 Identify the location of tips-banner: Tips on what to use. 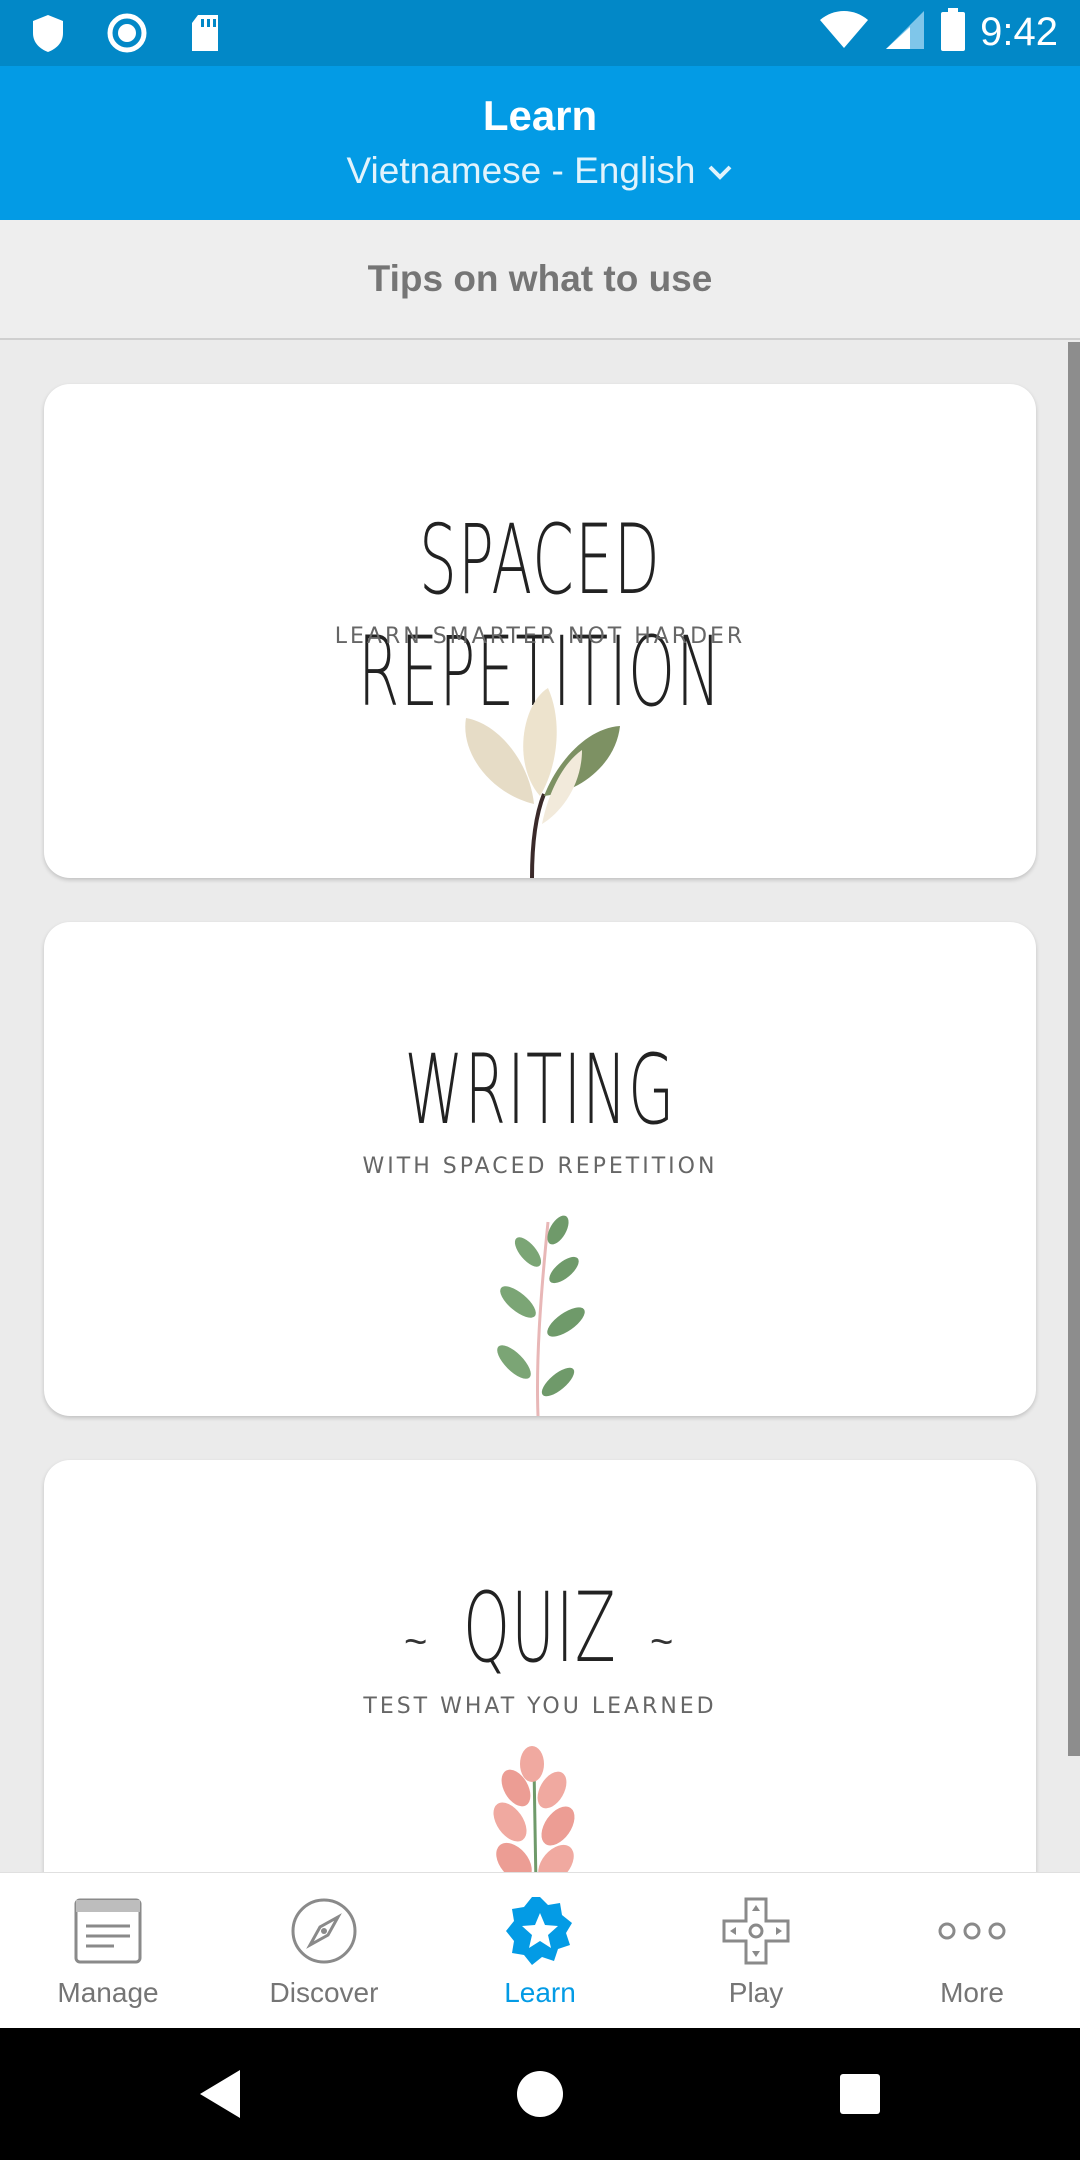
(540, 280).